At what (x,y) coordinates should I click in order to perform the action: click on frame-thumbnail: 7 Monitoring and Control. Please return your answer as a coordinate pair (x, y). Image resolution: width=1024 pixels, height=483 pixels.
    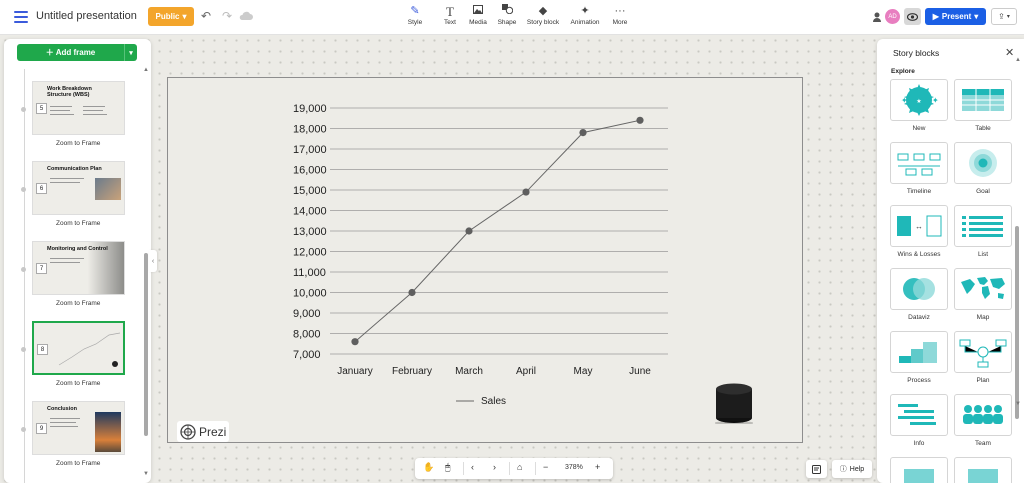
    Looking at the image, I should click on (78, 268).